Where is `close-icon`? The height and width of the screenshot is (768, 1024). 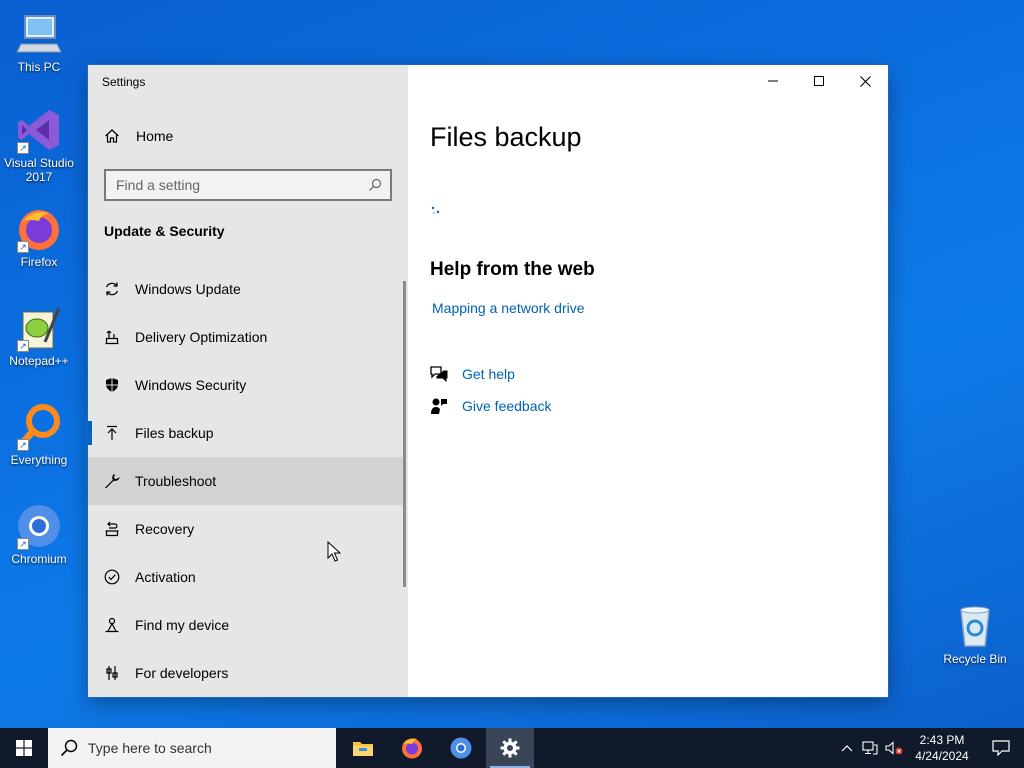 close-icon is located at coordinates (865, 81).